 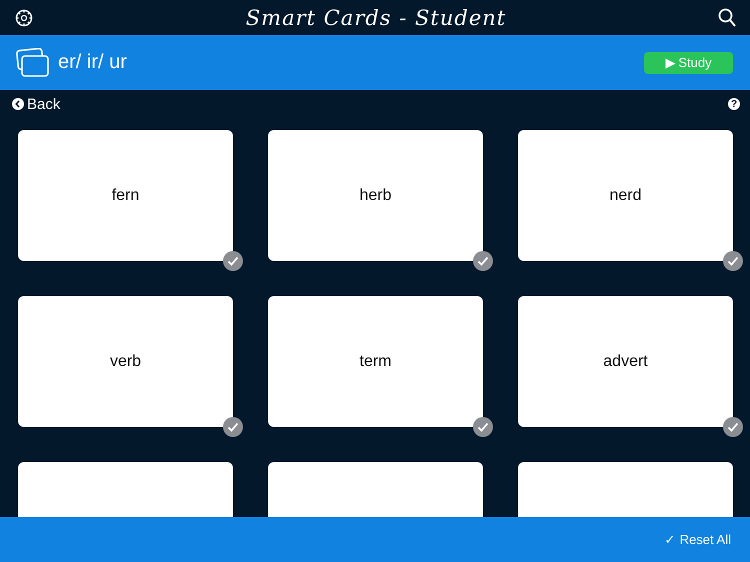 I want to click on search-icon, so click(x=727, y=17).